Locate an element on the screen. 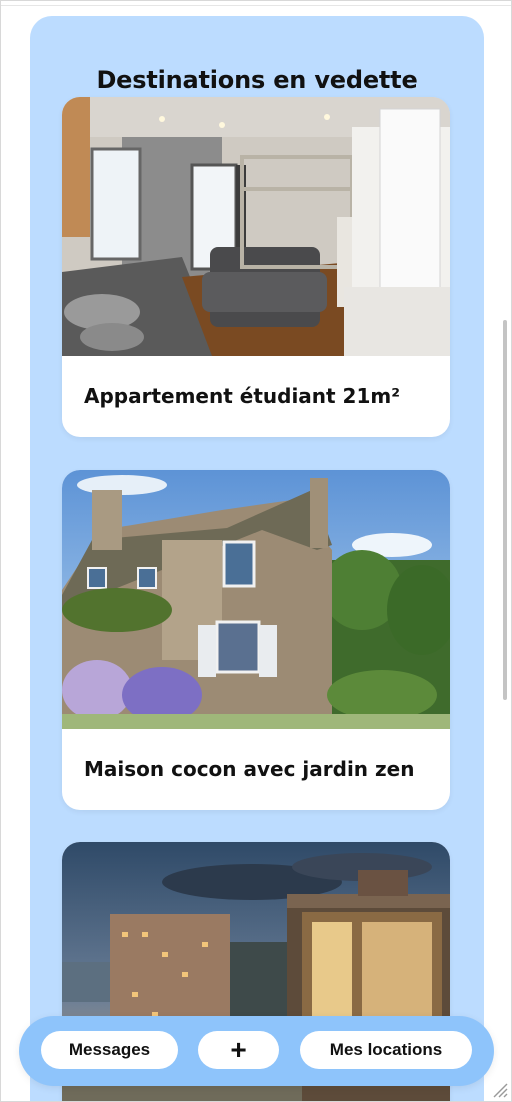 The image size is (512, 1102). listing-title: Appartement étudiant 21m² is located at coordinates (264, 396).